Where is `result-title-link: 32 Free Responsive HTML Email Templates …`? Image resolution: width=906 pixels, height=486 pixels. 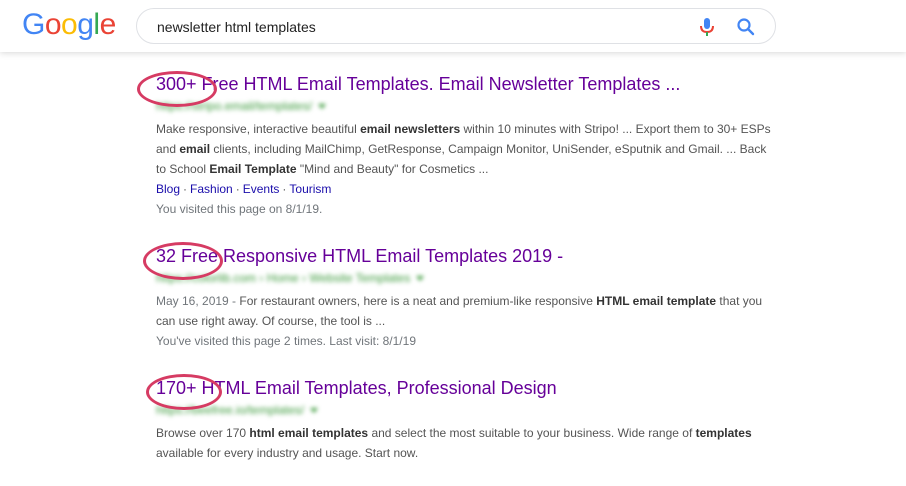 result-title-link: 32 Free Responsive HTML Email Templates … is located at coordinates (466, 256).